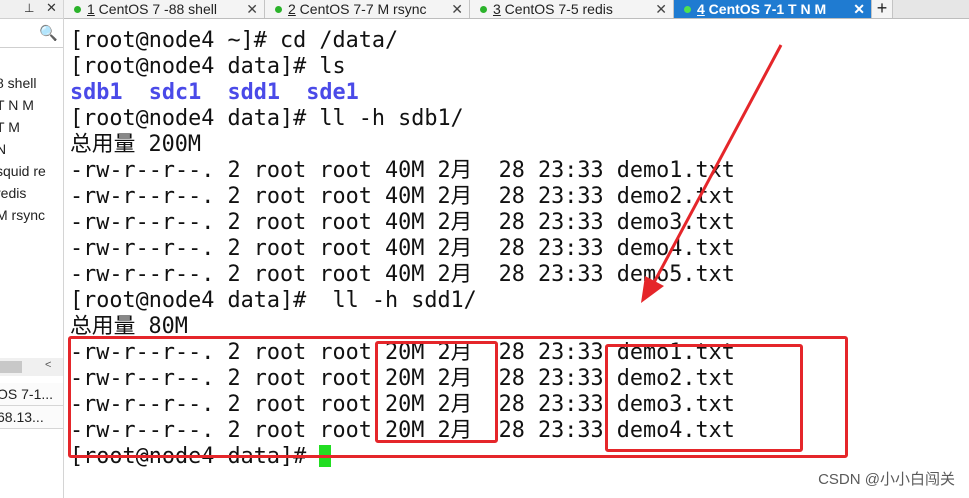 This screenshot has width=969, height=498. I want to click on terminal-line: [root@node4 ~]# cd /data/, so click(234, 40).